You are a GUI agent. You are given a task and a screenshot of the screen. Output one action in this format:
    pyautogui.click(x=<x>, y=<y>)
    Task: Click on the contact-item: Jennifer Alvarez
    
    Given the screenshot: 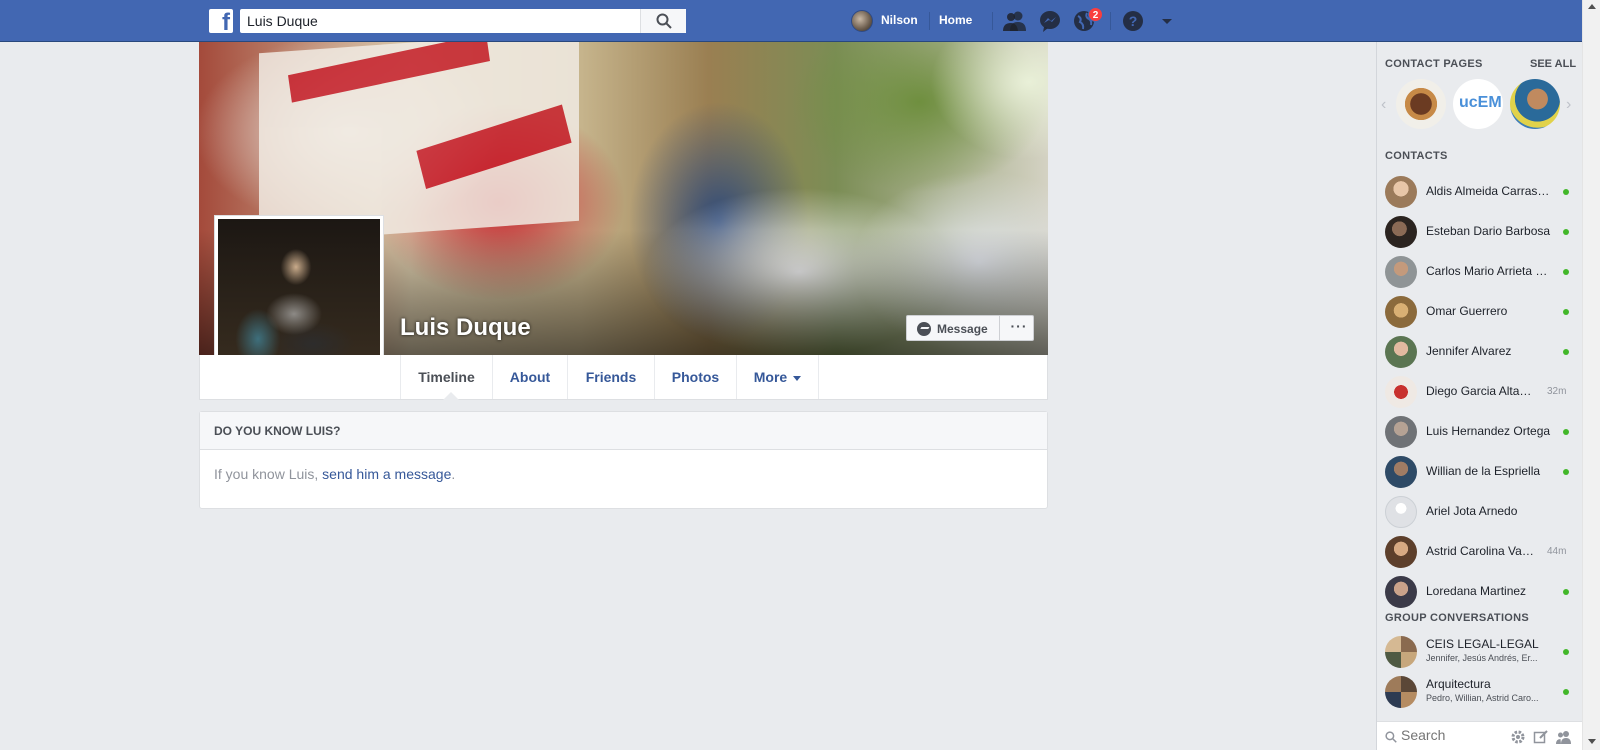 What is the action you would take?
    pyautogui.click(x=1480, y=352)
    